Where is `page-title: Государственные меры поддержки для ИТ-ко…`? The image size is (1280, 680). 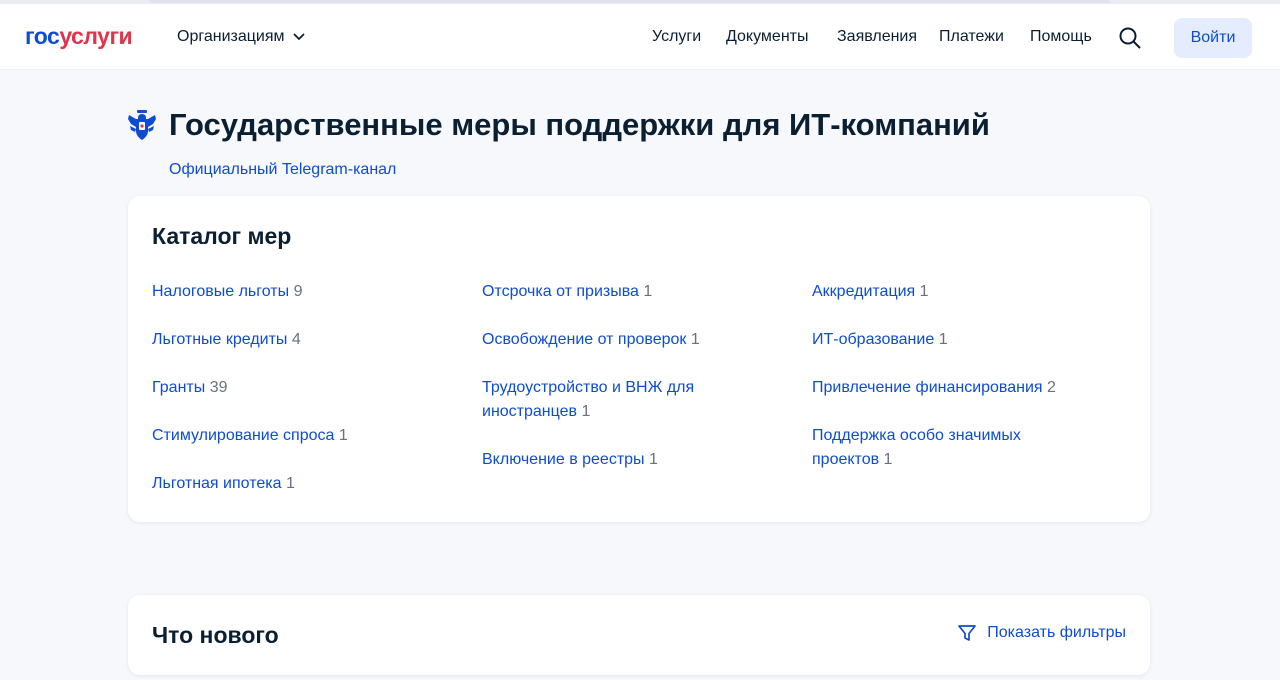
page-title: Государственные меры поддержки для ИТ-ко… is located at coordinates (579, 124).